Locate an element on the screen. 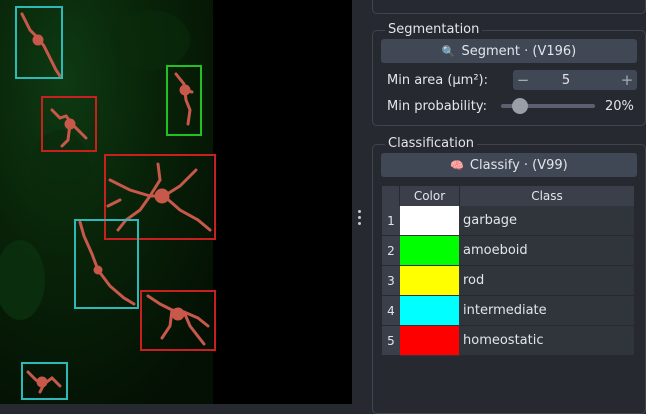 This screenshot has width=646, height=414. classify-button: 🧠 Classify · (V99) is located at coordinates (509, 165).